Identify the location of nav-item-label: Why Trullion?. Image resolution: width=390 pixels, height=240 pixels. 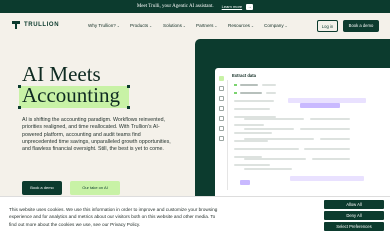
(102, 25).